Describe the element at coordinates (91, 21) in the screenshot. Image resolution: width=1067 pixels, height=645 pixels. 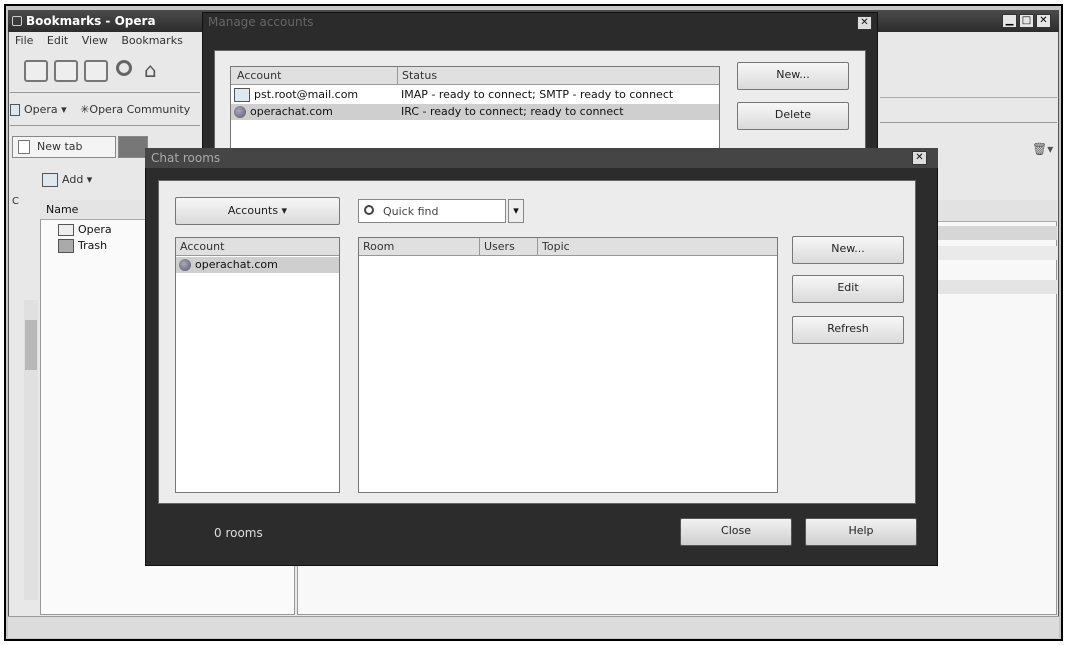
I see `window-title: Bookmarks - Opera` at that location.